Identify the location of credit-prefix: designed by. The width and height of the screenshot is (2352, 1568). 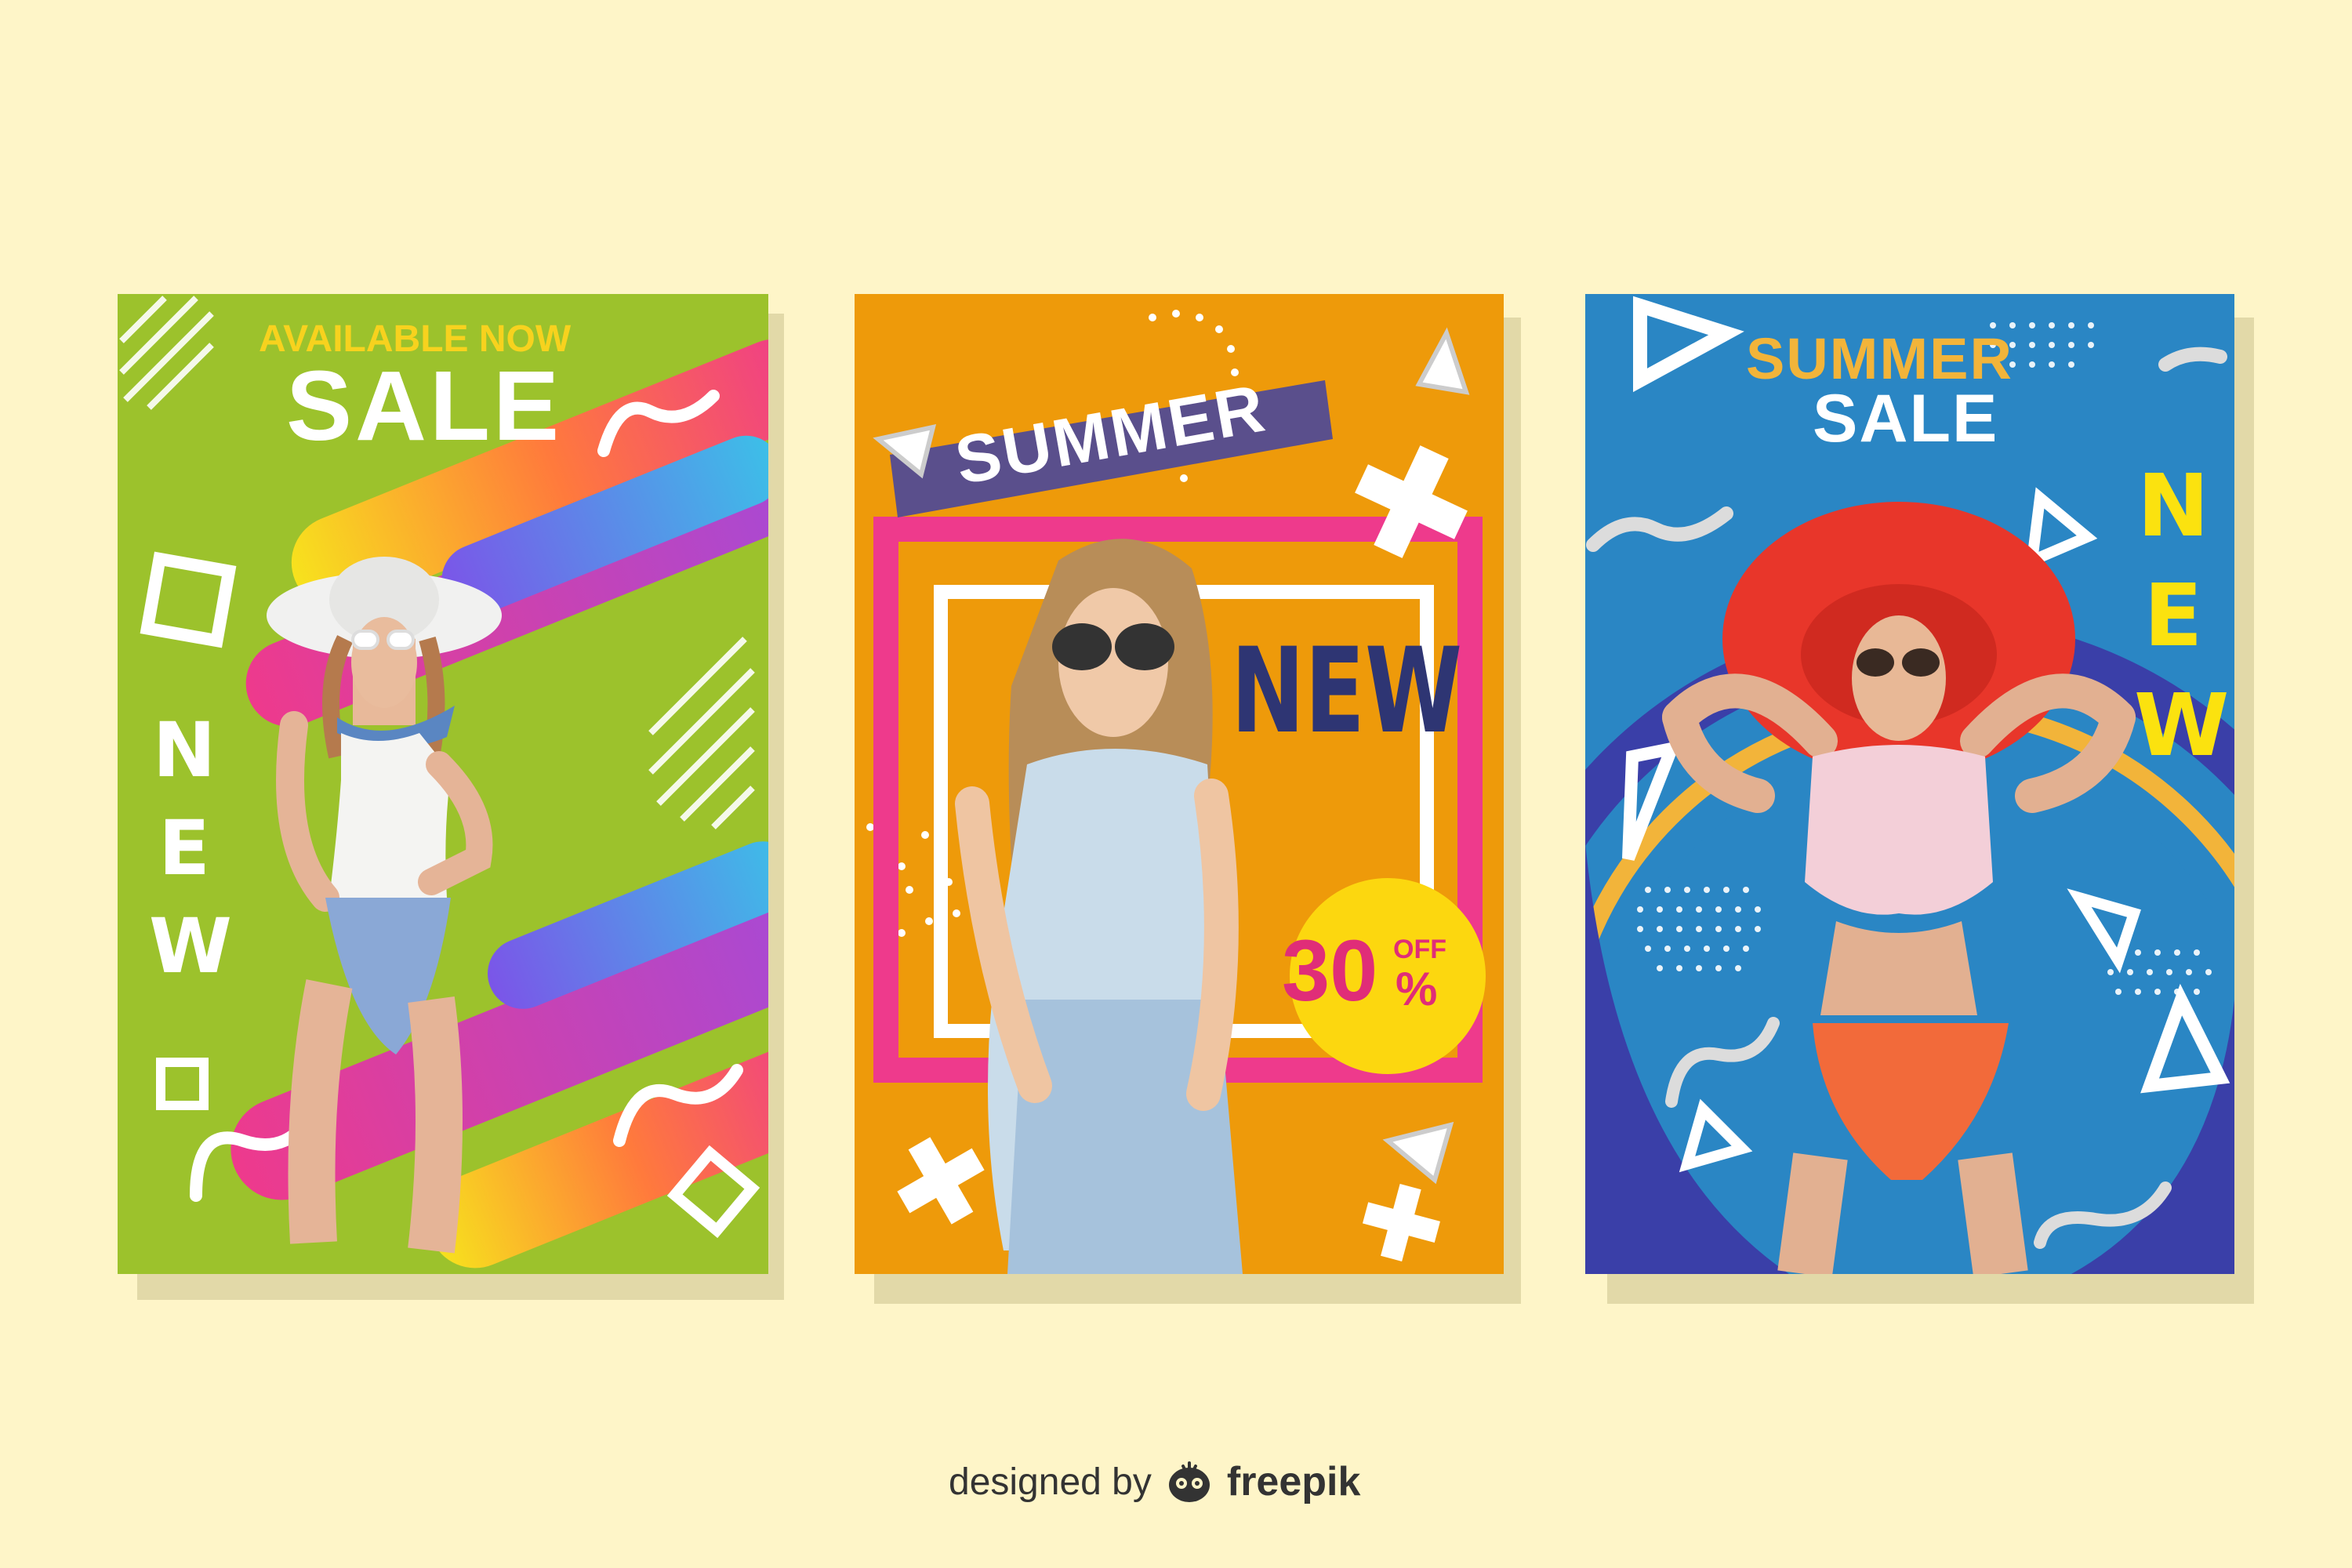
(1050, 1482).